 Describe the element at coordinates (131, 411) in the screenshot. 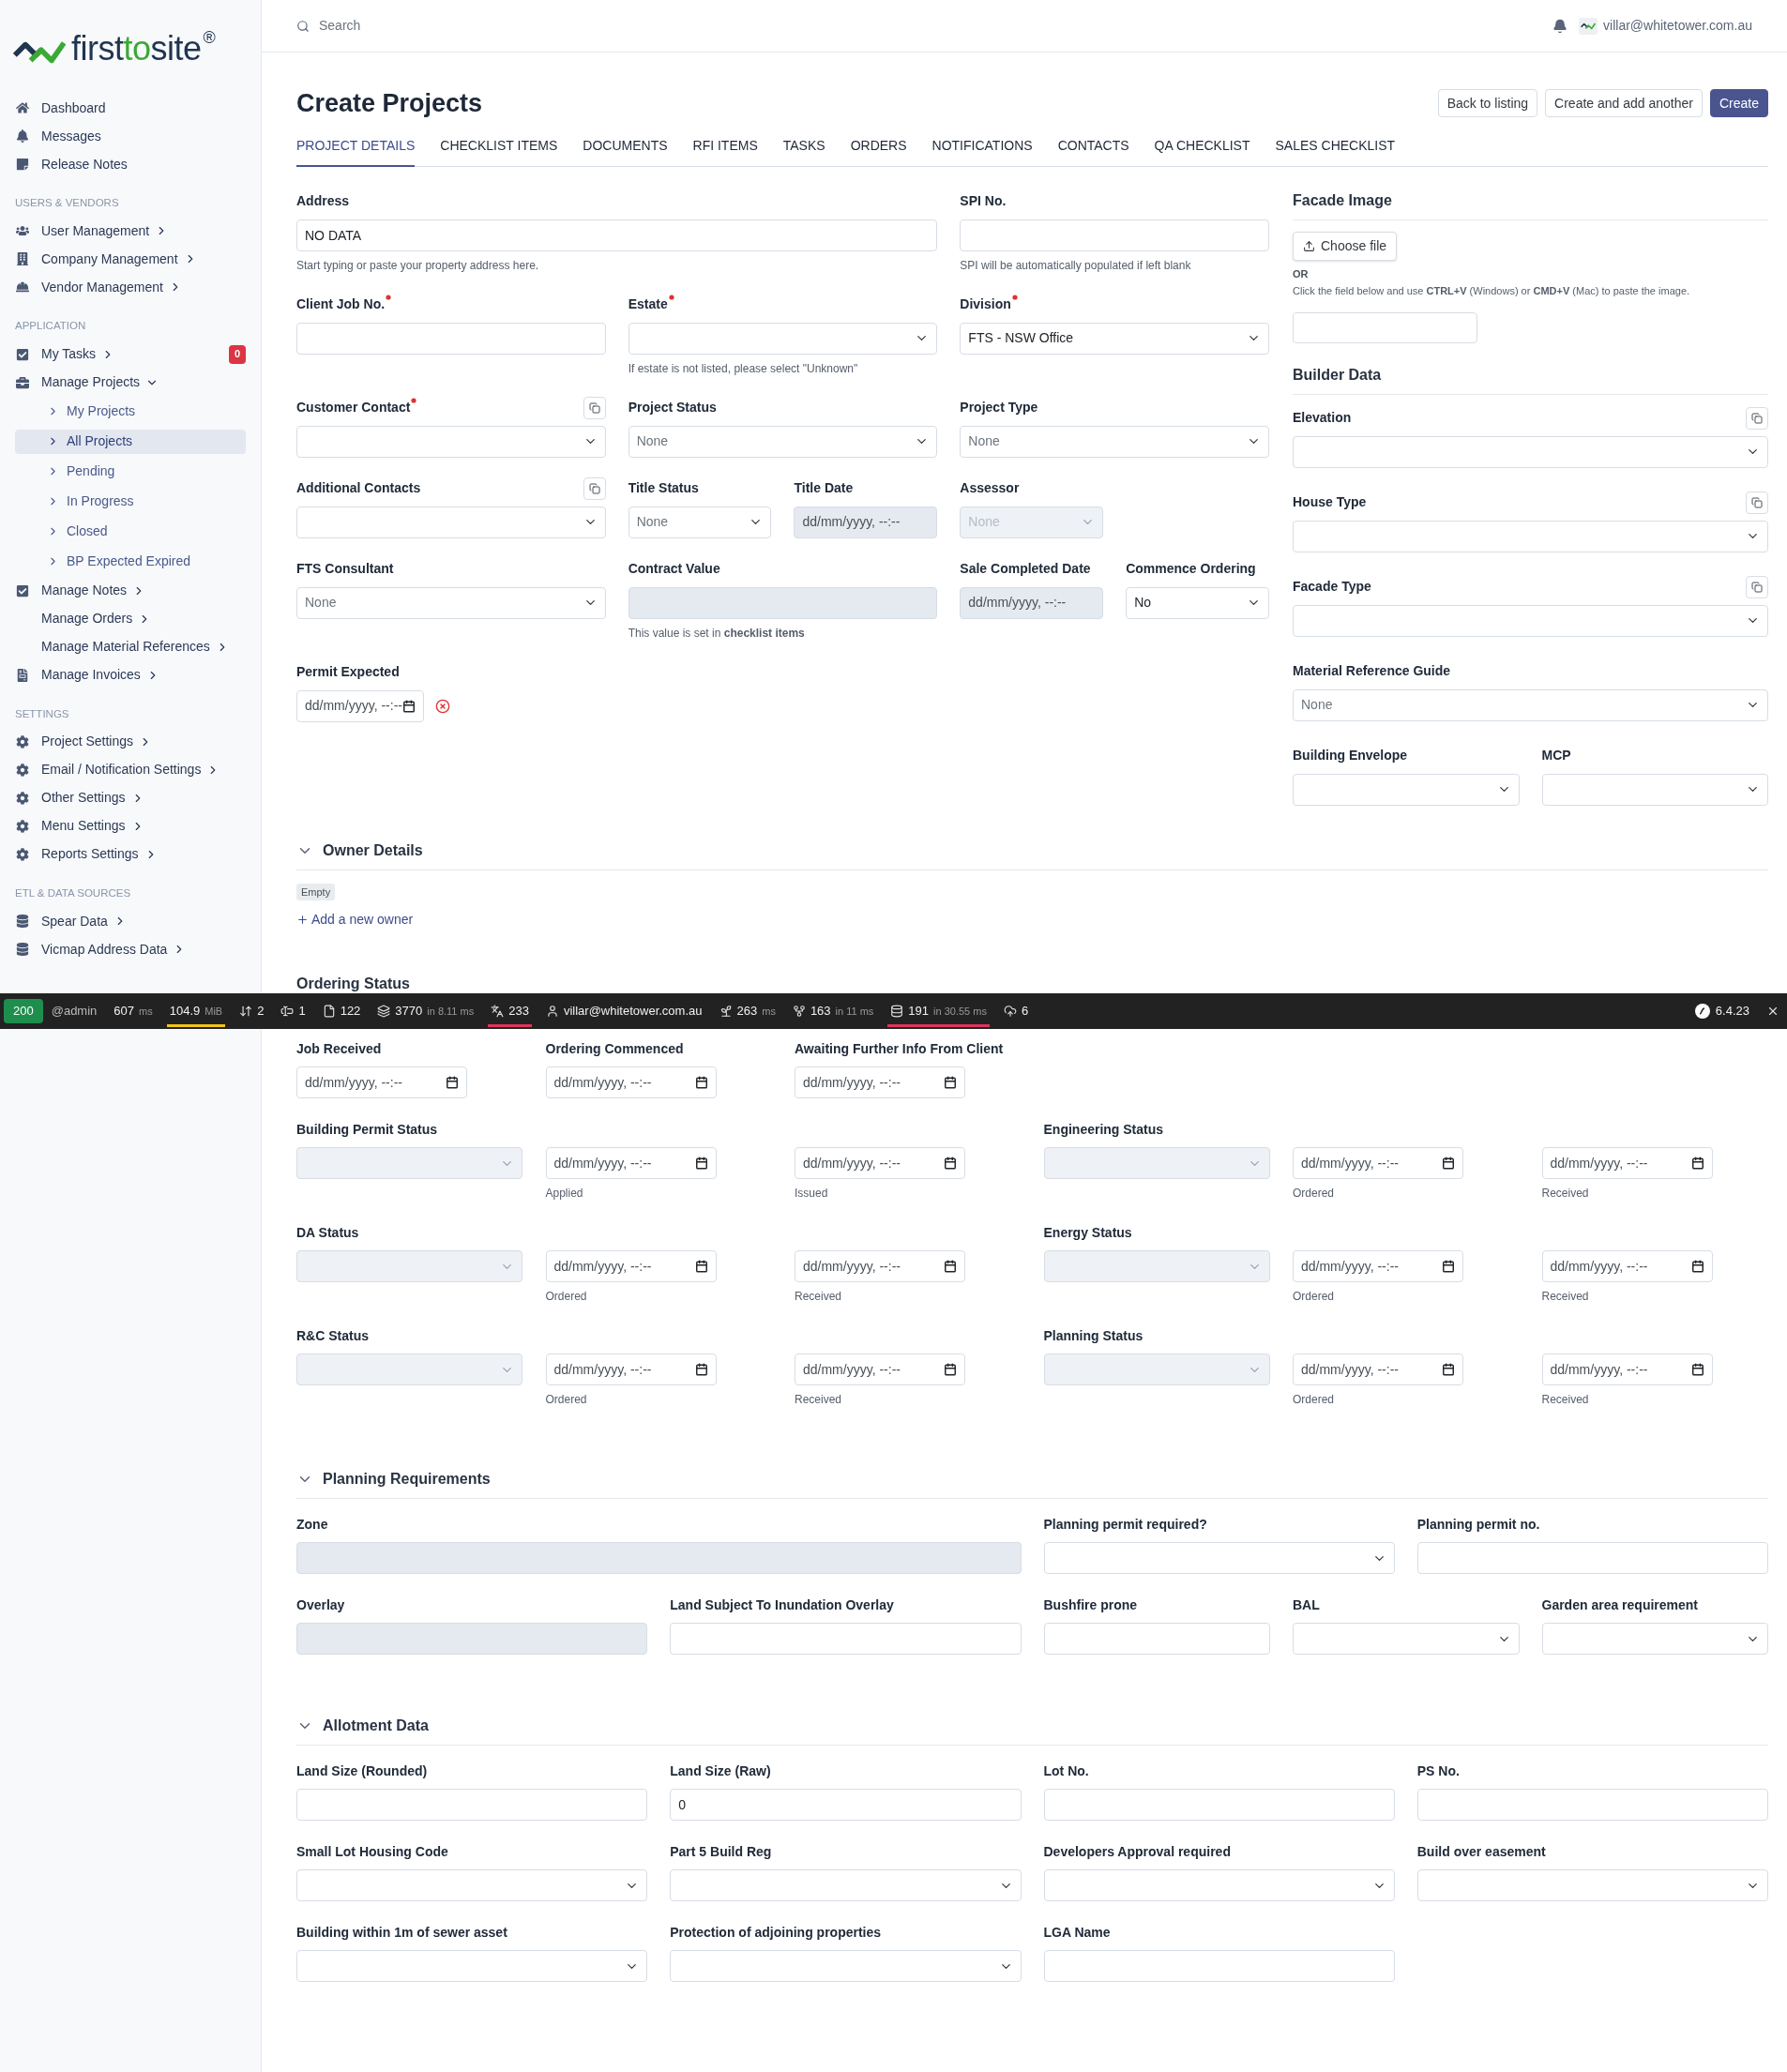

I see `nav-subitem: My Projects` at that location.